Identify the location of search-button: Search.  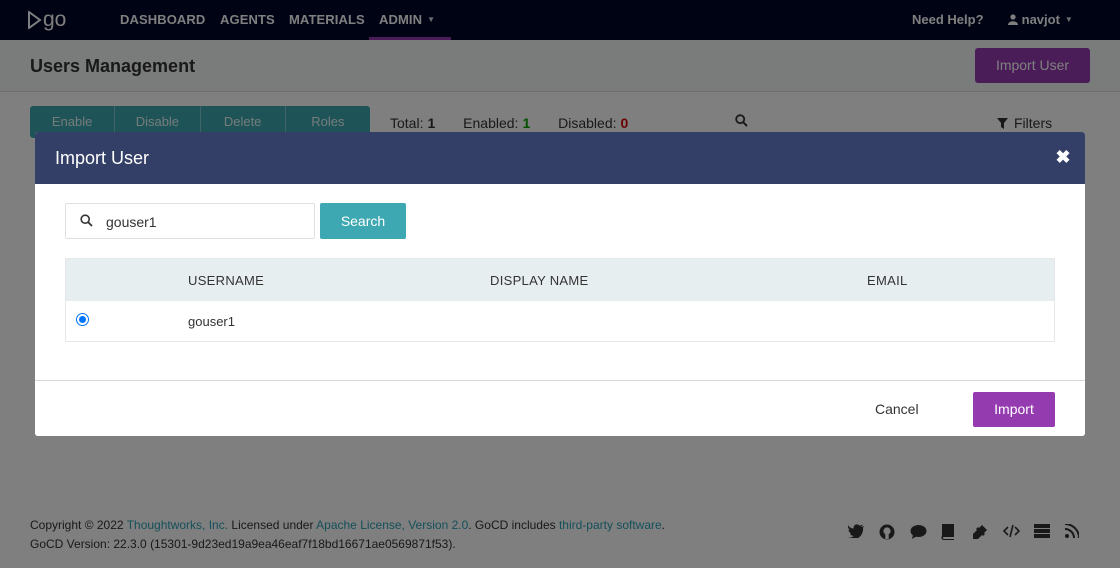
(363, 221).